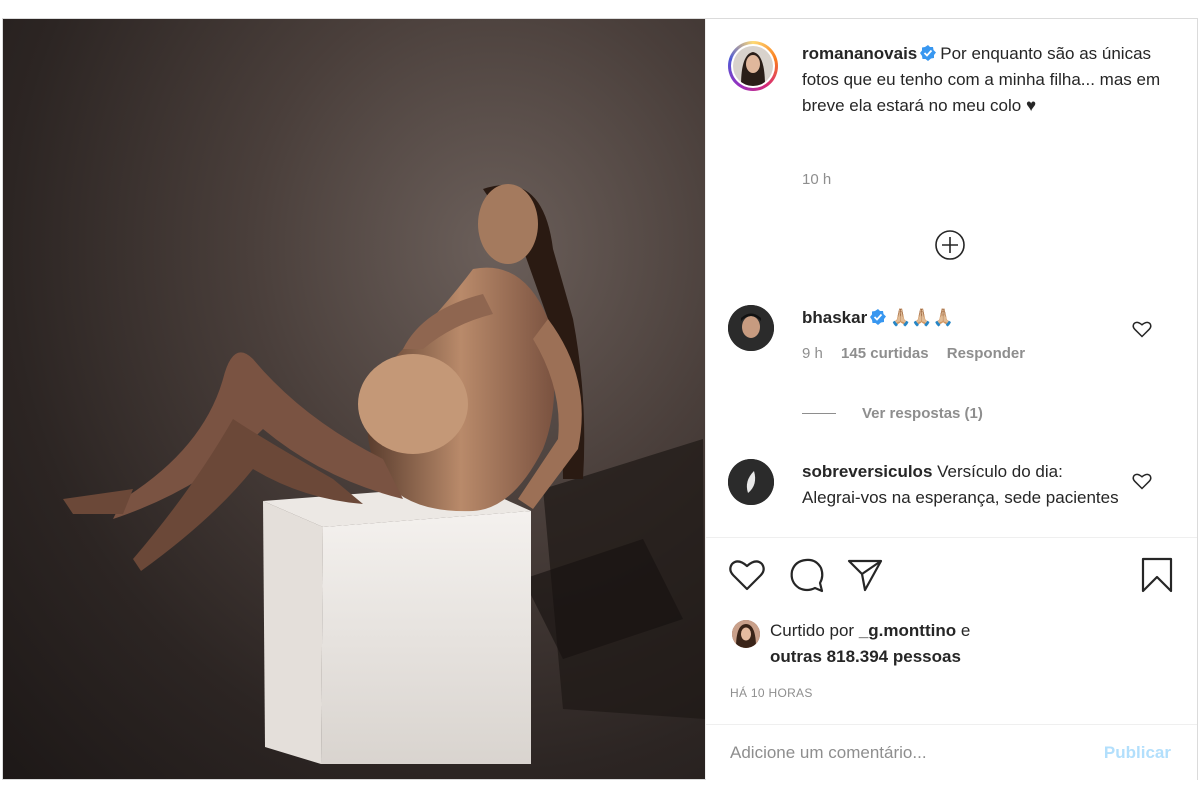 This screenshot has height=800, width=1200. I want to click on liked-others: outras 818.394 pessoas, so click(865, 656).